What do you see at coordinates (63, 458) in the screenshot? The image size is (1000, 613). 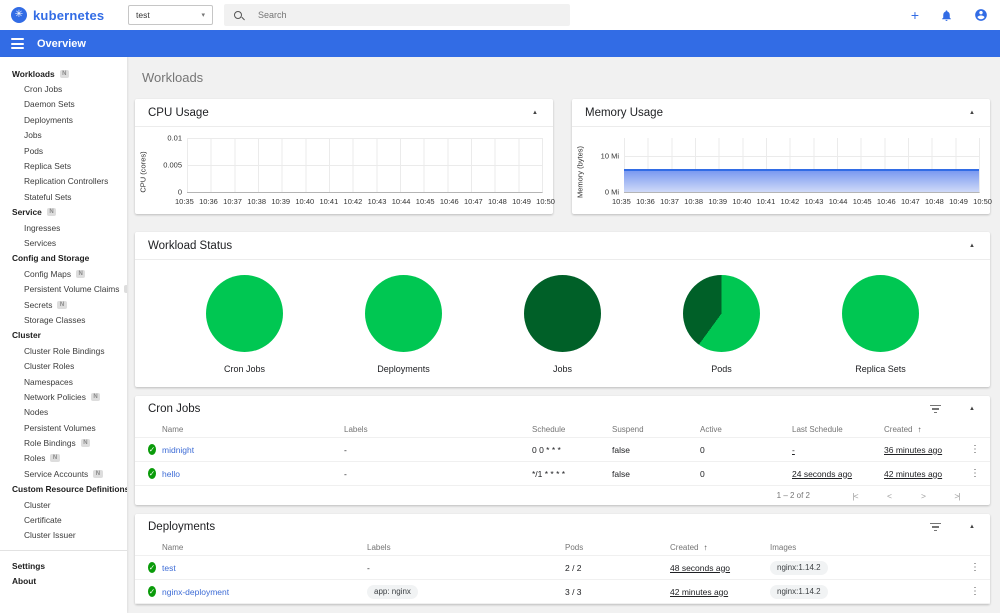 I see `sidebar-item: Roles N` at bounding box center [63, 458].